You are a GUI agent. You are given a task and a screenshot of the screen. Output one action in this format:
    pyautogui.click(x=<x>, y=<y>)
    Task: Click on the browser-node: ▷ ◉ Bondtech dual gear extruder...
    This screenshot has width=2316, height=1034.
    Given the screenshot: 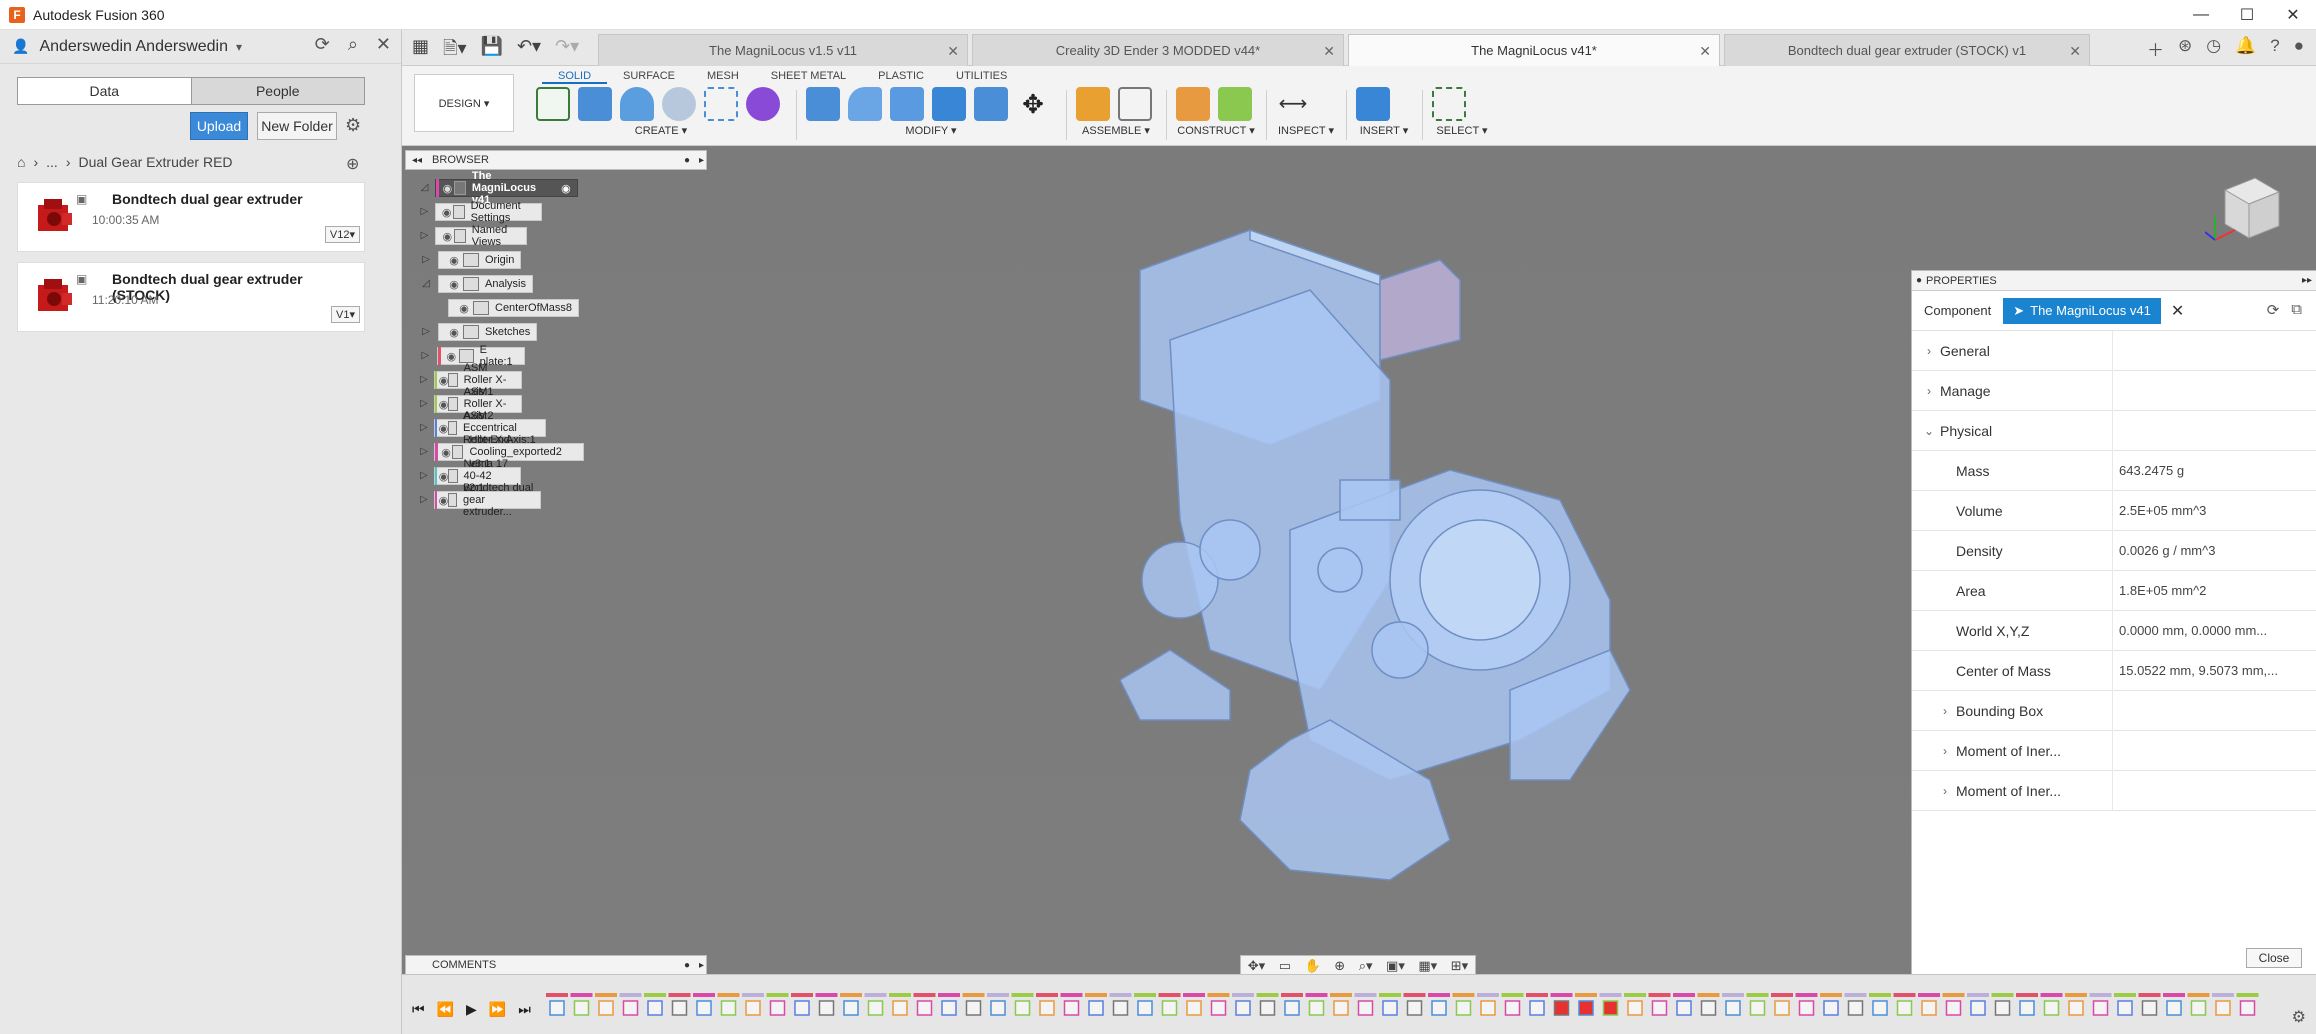 What is the action you would take?
    pyautogui.click(x=480, y=500)
    